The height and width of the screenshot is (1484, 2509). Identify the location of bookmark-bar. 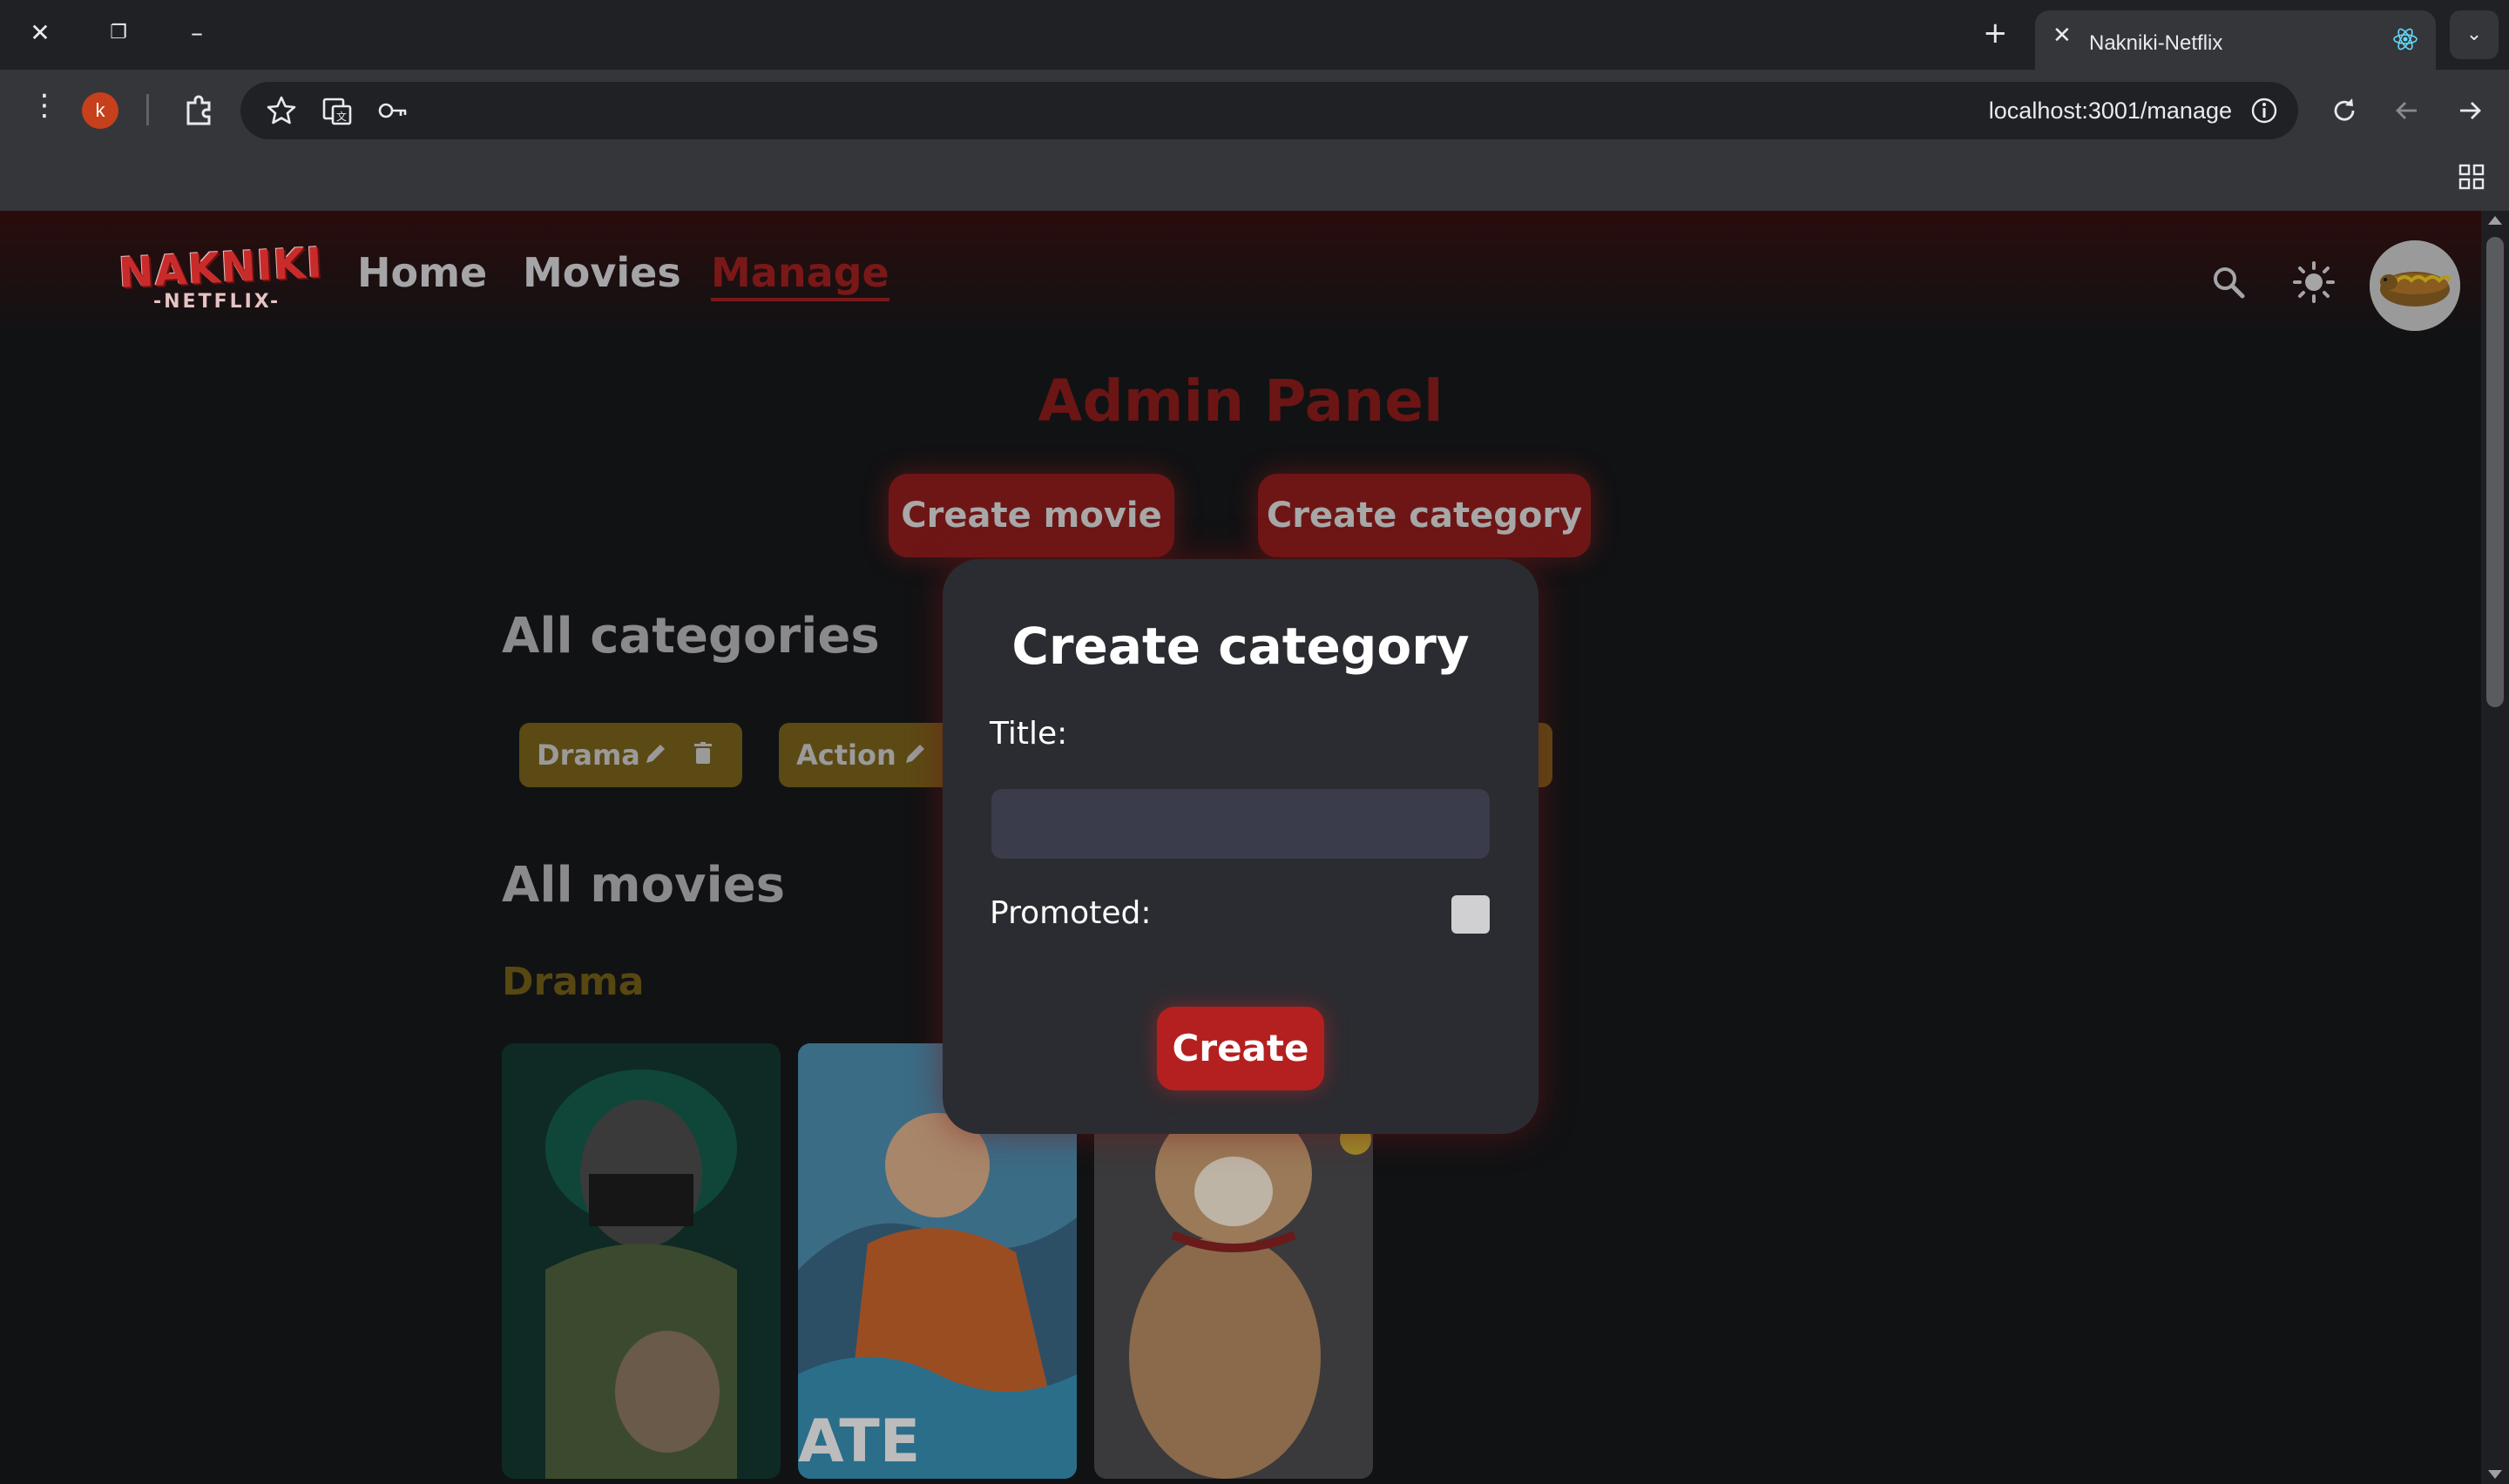
(1254, 179).